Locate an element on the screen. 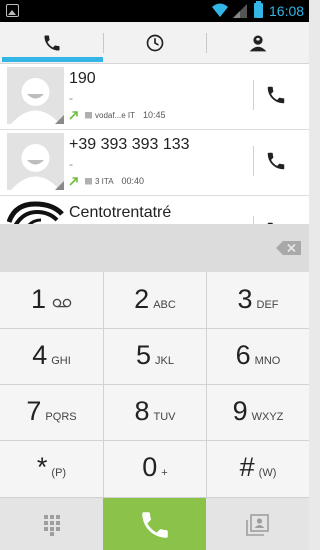 Image resolution: width=320 pixels, height=550 pixels. key-digit: * is located at coordinates (42, 467).